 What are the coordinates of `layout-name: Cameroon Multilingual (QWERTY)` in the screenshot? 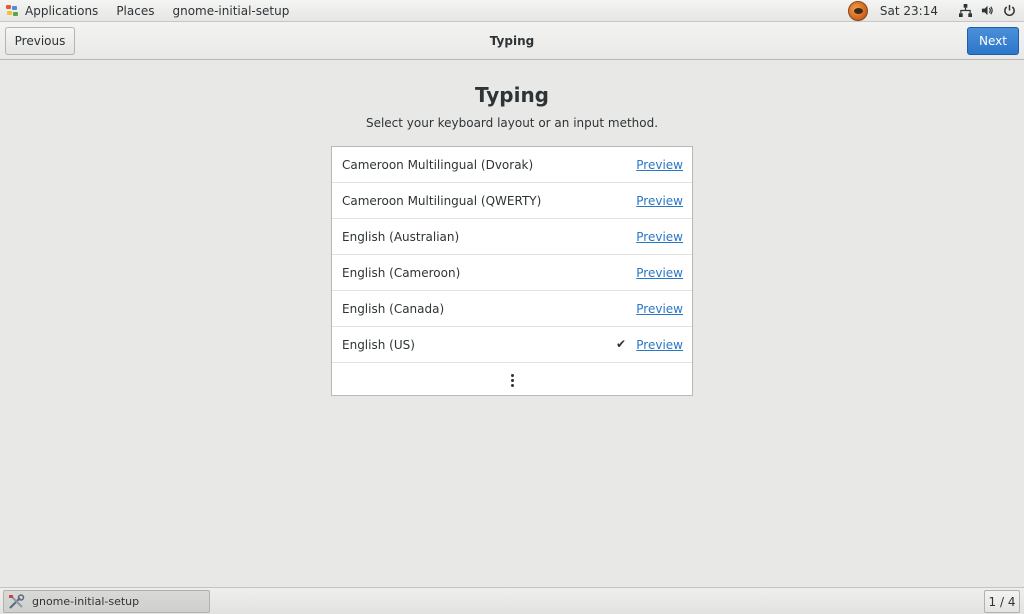 It's located at (442, 200).